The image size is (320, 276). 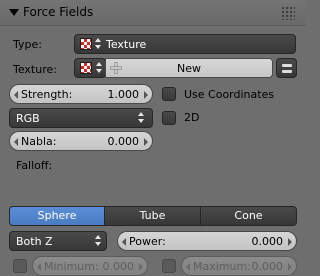 What do you see at coordinates (169, 266) in the screenshot?
I see `use-maximum-checkbox` at bounding box center [169, 266].